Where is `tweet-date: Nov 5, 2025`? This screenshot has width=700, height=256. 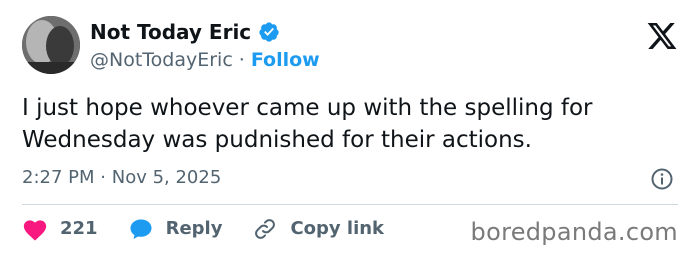
tweet-date: Nov 5, 2025 is located at coordinates (166, 177).